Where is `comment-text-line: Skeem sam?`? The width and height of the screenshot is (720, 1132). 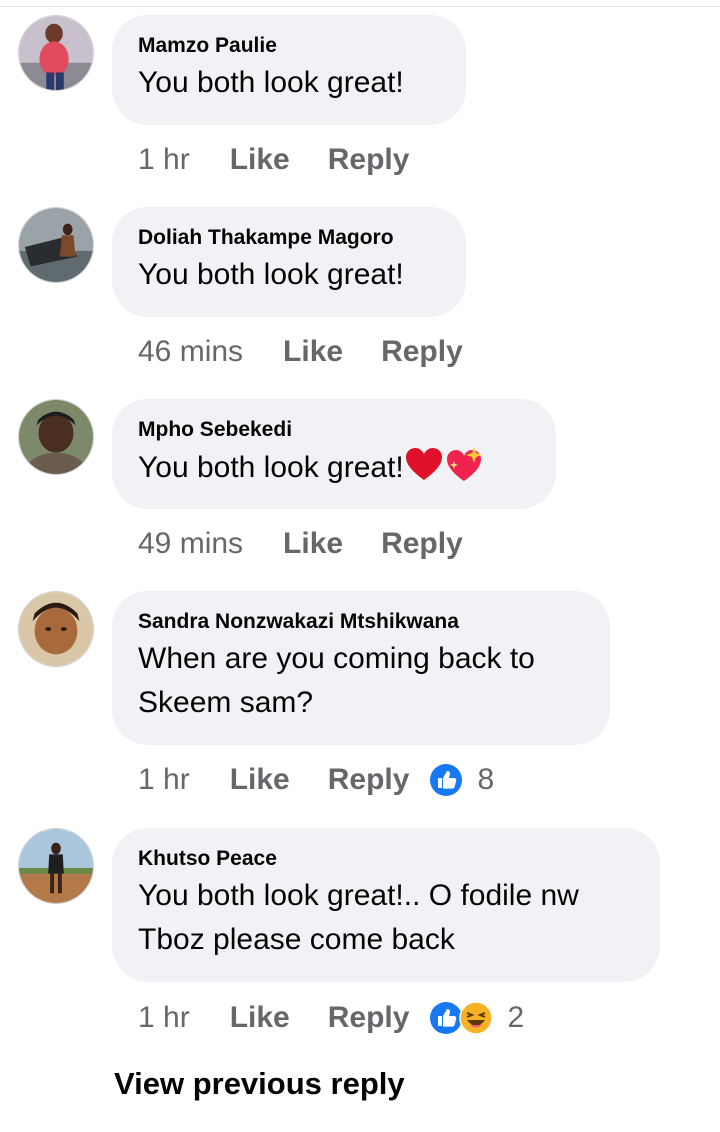 comment-text-line: Skeem sam? is located at coordinates (226, 702).